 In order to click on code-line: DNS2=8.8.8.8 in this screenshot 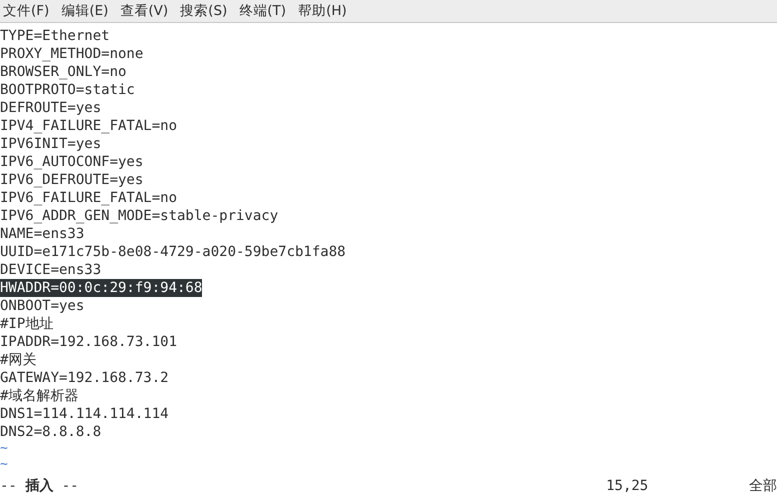, I will do `click(51, 432)`.